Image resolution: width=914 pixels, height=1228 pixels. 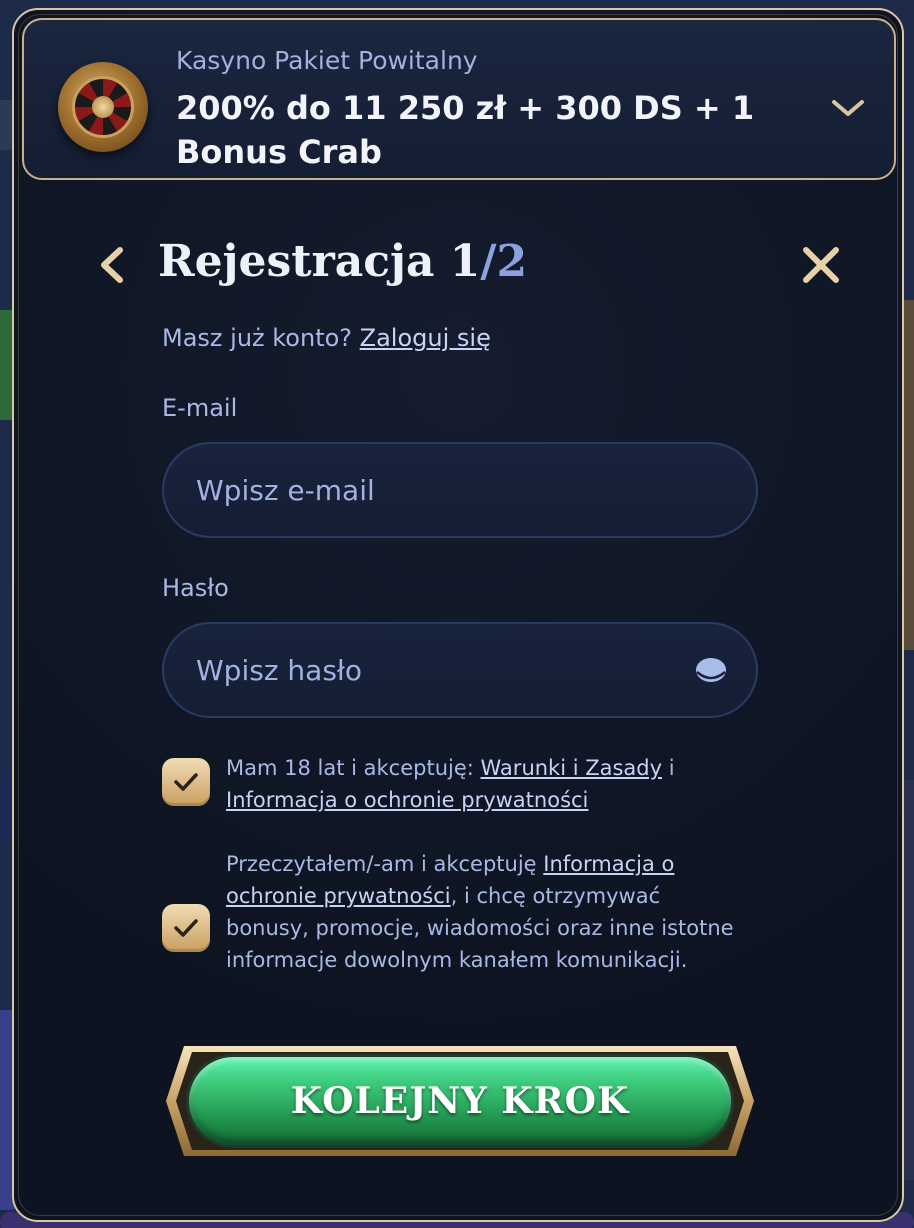 I want to click on next-step-button: KOLEJNY KROK, so click(x=460, y=1101).